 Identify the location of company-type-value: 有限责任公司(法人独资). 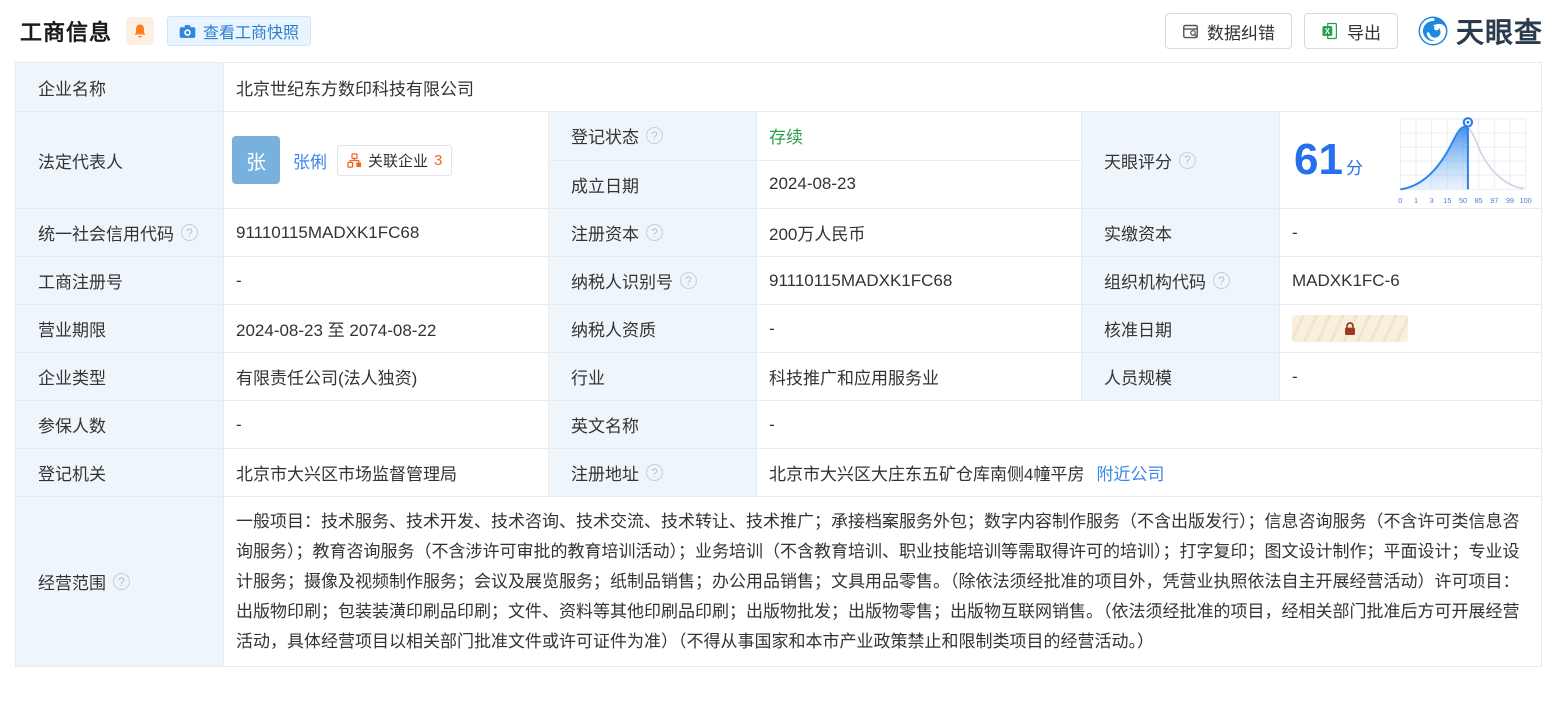
(385, 376).